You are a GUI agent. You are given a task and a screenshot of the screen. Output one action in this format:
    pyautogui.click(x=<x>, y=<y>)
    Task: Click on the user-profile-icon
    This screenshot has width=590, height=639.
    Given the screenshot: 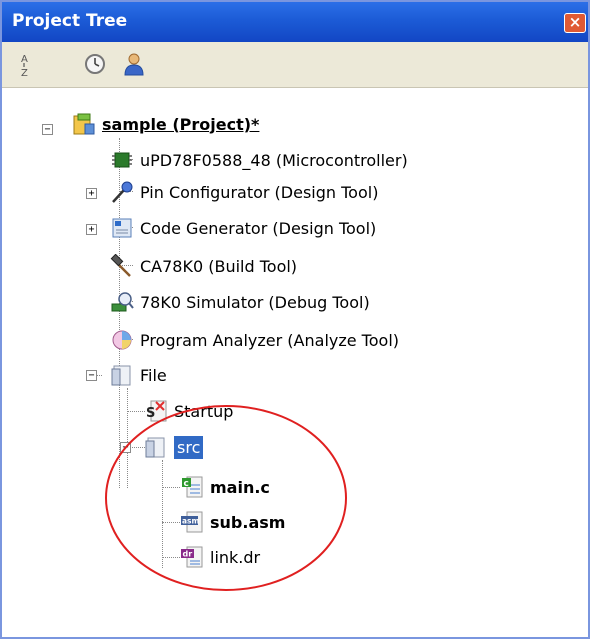 What is the action you would take?
    pyautogui.click(x=134, y=64)
    